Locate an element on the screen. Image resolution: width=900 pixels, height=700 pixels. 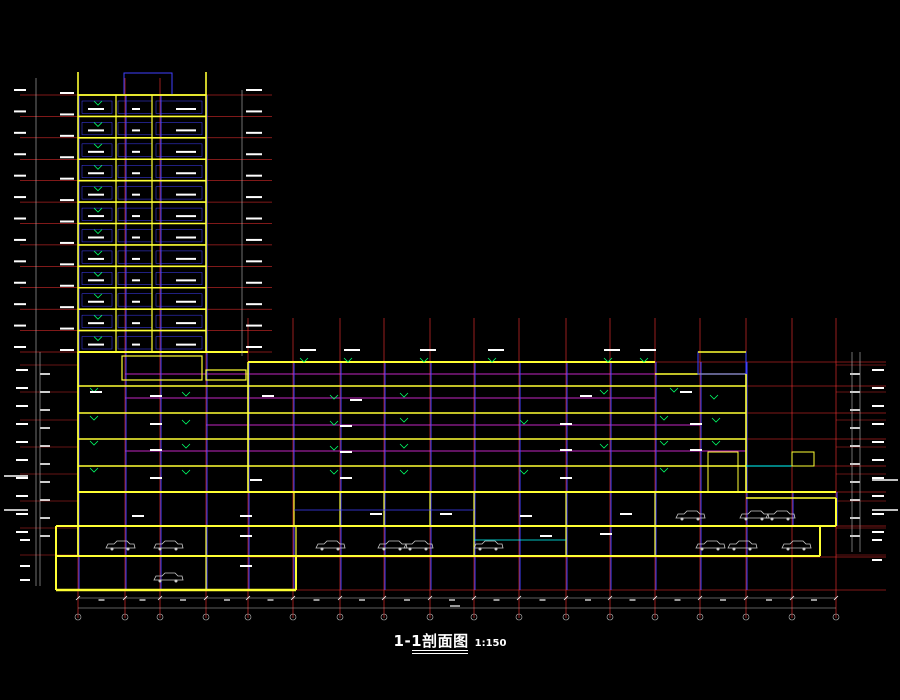
podium-stair-tower is located at coordinates (722, 363).